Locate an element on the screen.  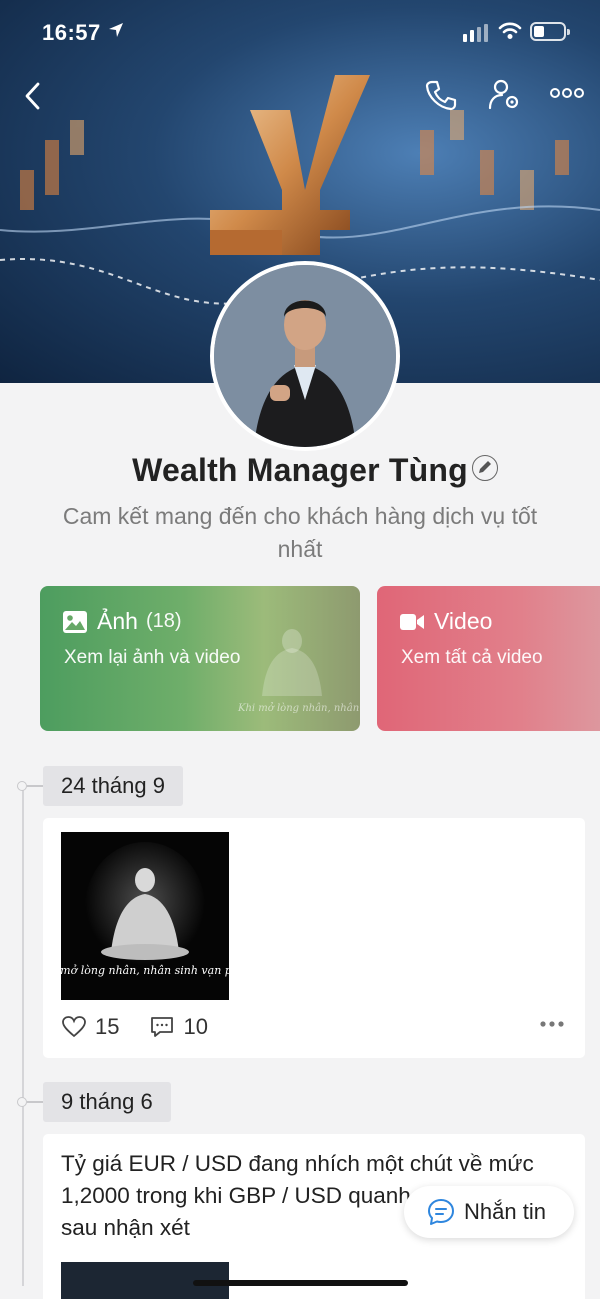
more-icon is located at coordinates (567, 93).